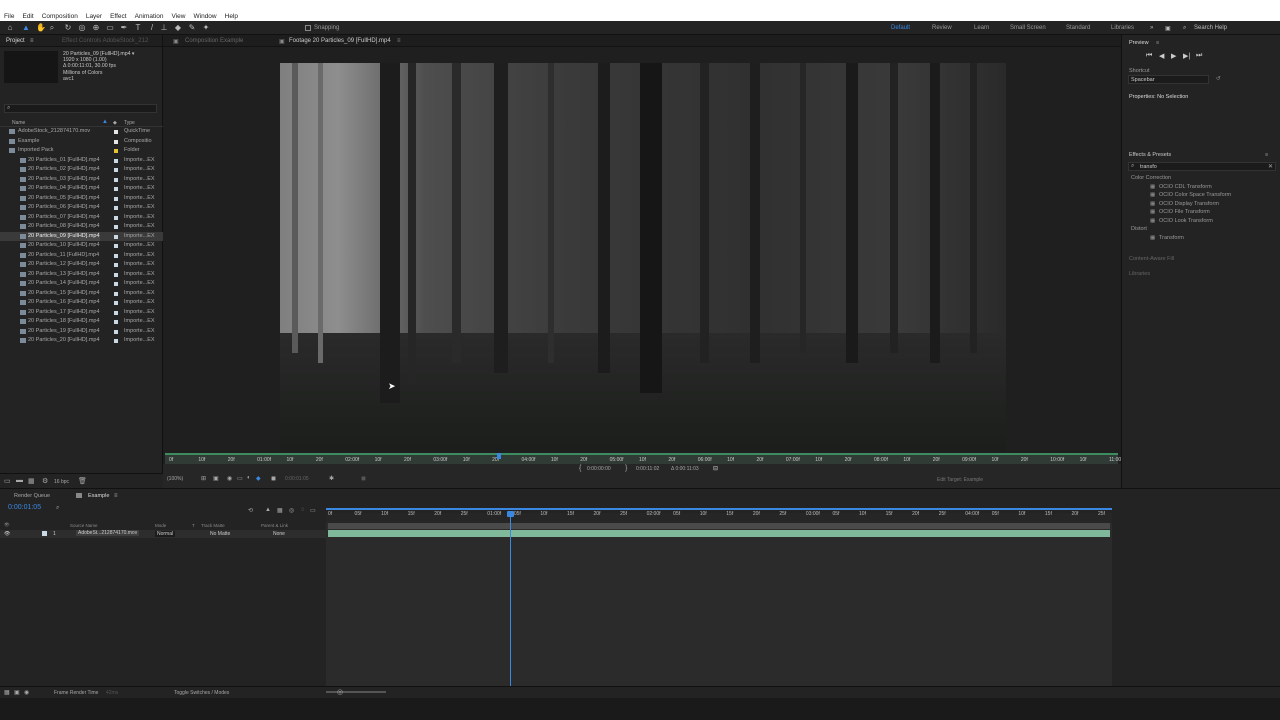 This screenshot has width=1280, height=720. I want to click on trash-icon: 🗑, so click(82, 481).